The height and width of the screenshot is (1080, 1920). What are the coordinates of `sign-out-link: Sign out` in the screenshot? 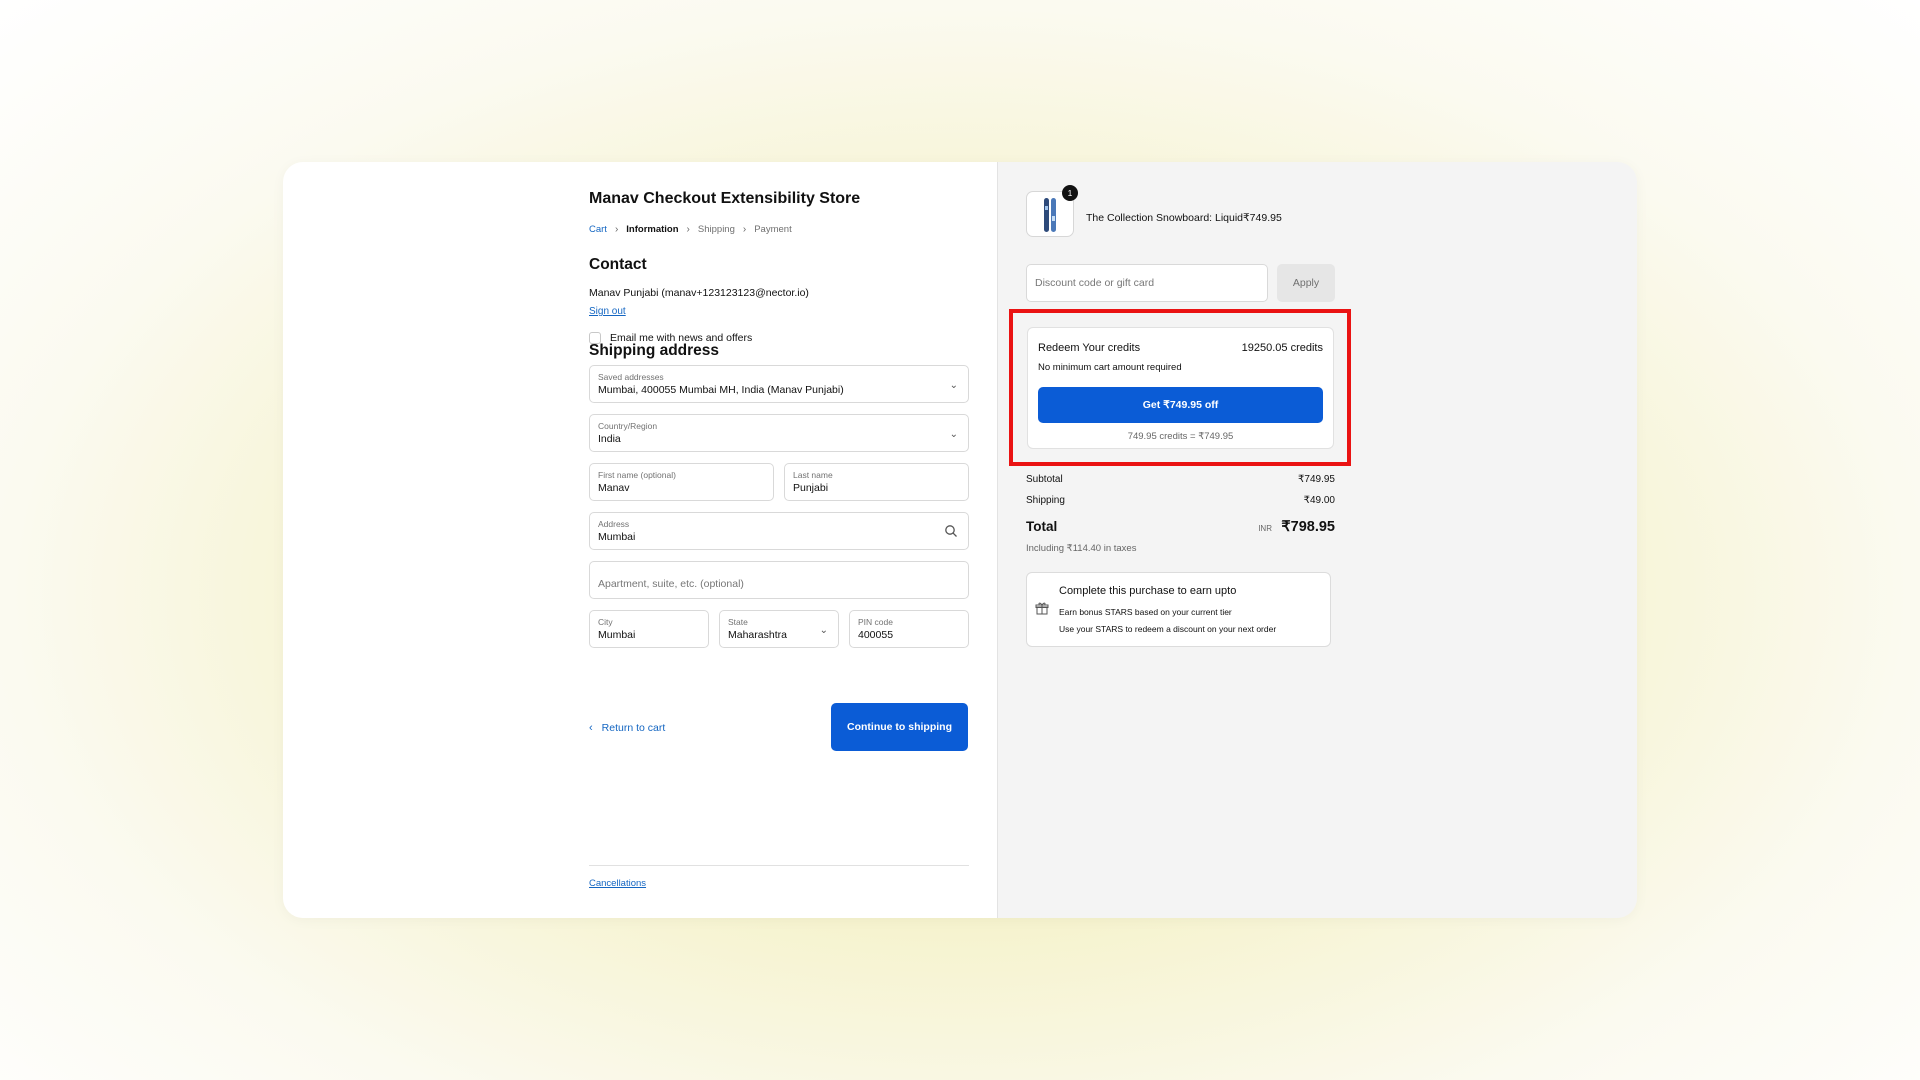 It's located at (607, 311).